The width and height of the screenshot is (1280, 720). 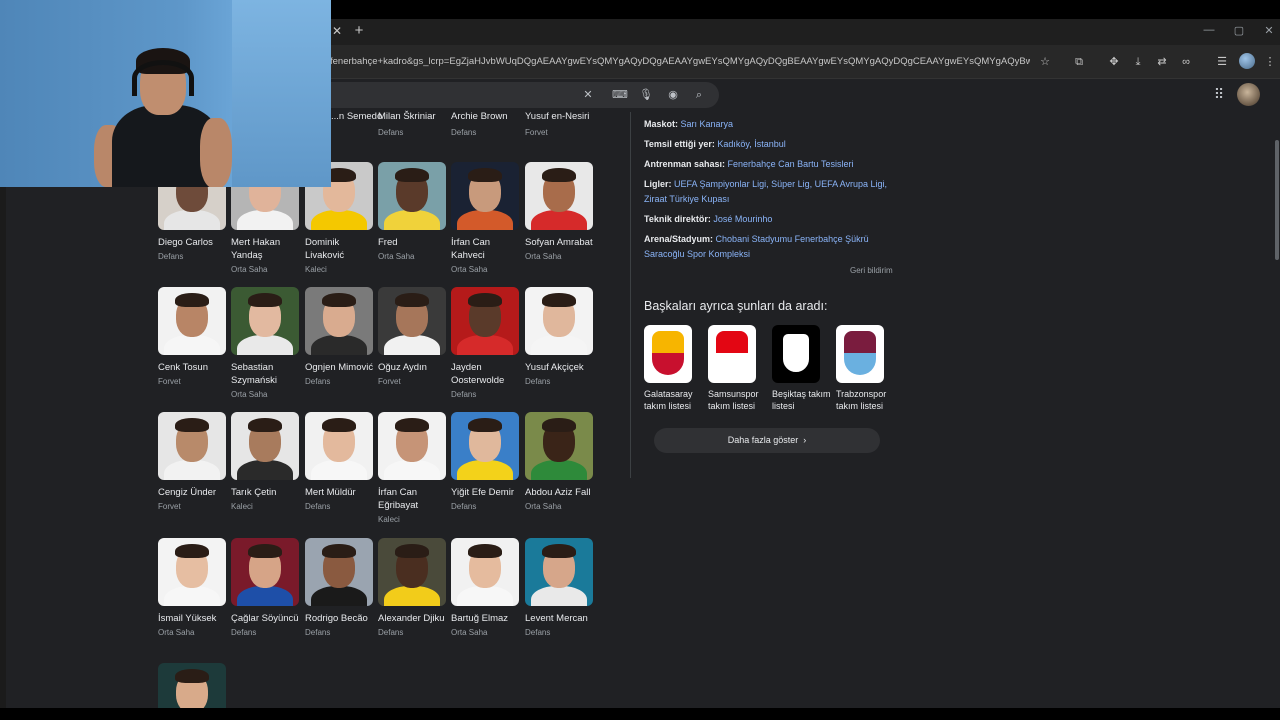 I want to click on player-card: Alexander Djiku Defans, so click(x=413, y=588).